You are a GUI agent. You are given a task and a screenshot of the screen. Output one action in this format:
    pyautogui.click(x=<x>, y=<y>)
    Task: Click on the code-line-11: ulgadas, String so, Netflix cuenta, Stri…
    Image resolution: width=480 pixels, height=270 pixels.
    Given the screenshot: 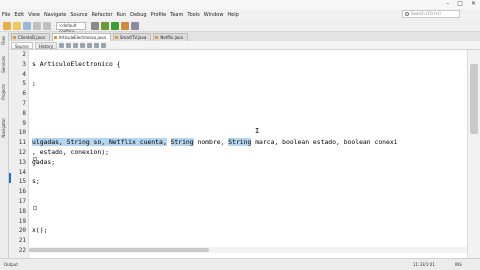 What is the action you would take?
    pyautogui.click(x=215, y=142)
    